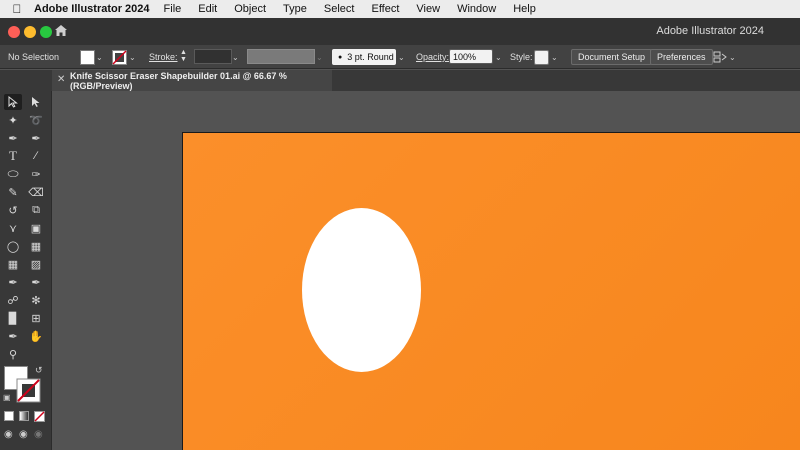  I want to click on menu-help: Help, so click(524, 9).